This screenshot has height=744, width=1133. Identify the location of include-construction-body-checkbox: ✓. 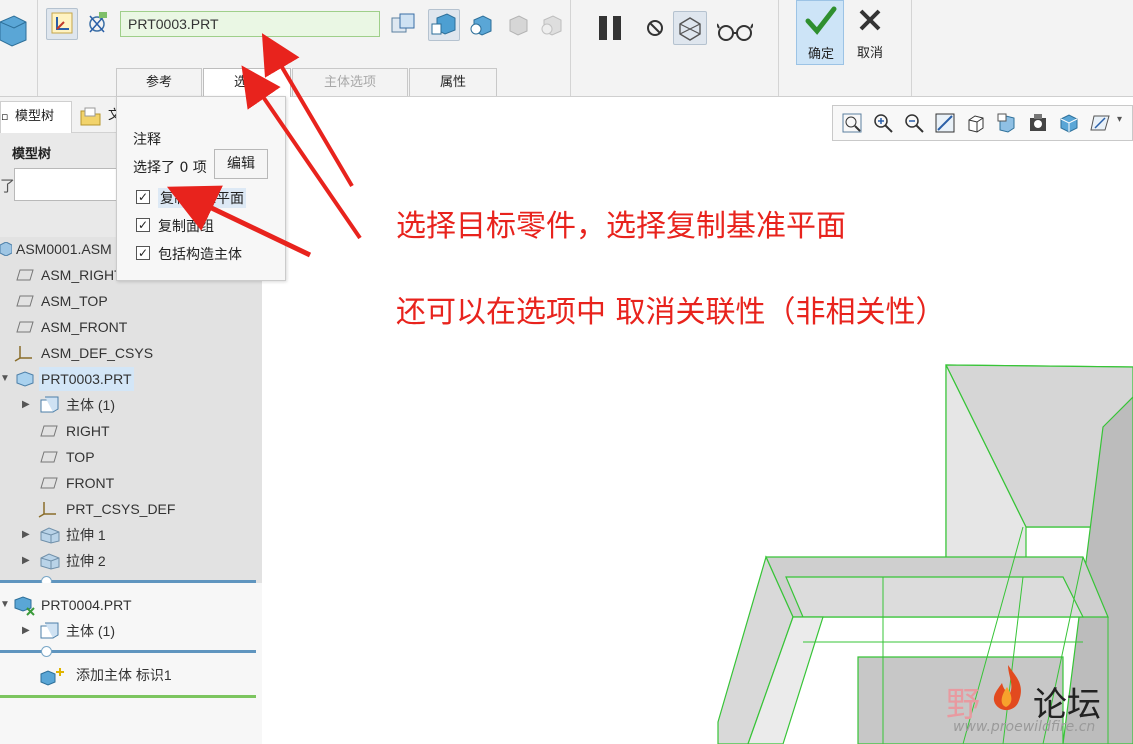
(143, 253).